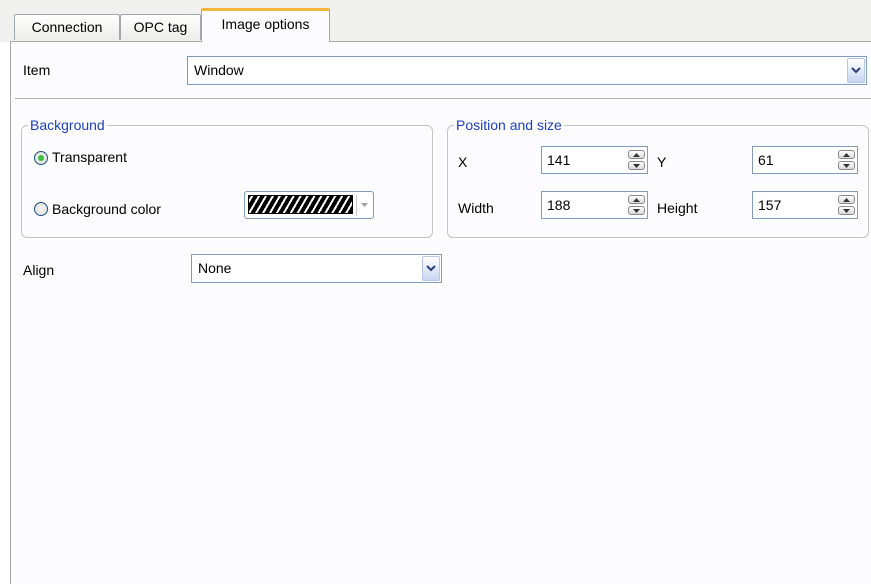 The image size is (871, 584). I want to click on separator-line, so click(443, 98).